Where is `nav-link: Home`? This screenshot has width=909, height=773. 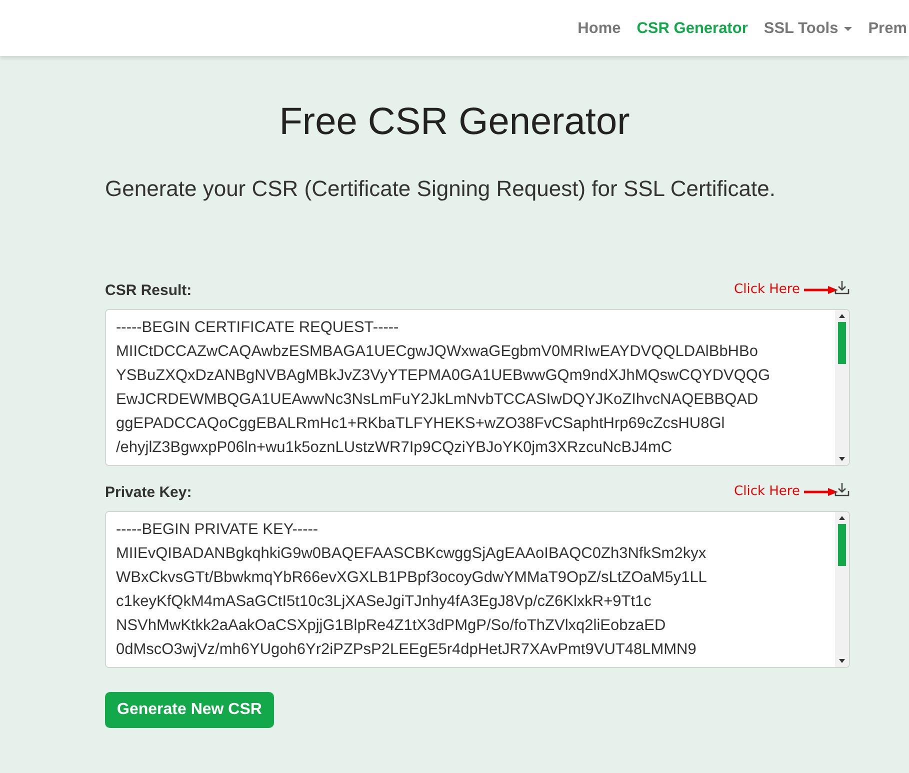
nav-link: Home is located at coordinates (599, 29).